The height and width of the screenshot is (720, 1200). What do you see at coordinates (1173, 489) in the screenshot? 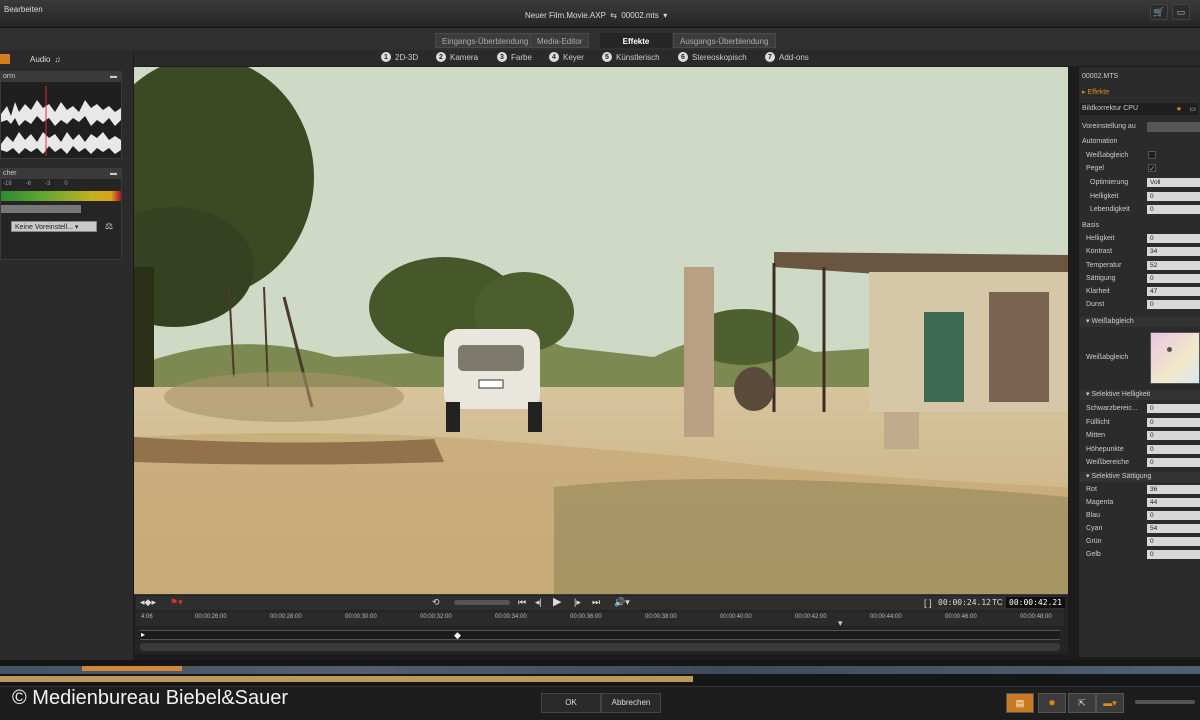
I see `sel-satt-value-rot: 36` at bounding box center [1173, 489].